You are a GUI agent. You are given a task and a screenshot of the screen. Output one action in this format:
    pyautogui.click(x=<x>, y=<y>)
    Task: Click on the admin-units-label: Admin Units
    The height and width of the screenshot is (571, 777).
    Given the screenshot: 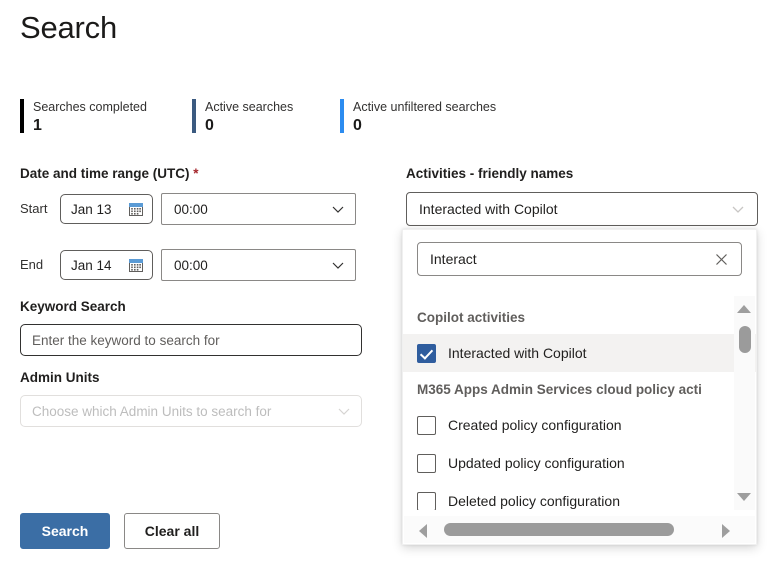 What is the action you would take?
    pyautogui.click(x=60, y=377)
    